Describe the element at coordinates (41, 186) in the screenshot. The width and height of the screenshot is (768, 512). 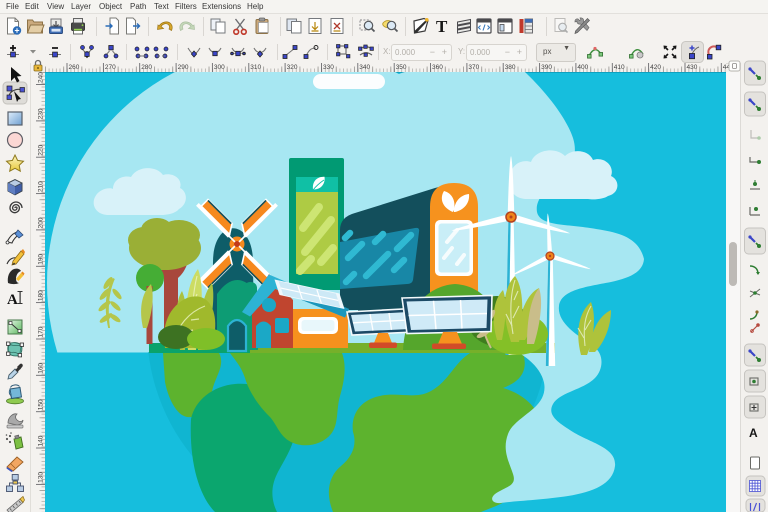
I see `svg-text: 210` at that location.